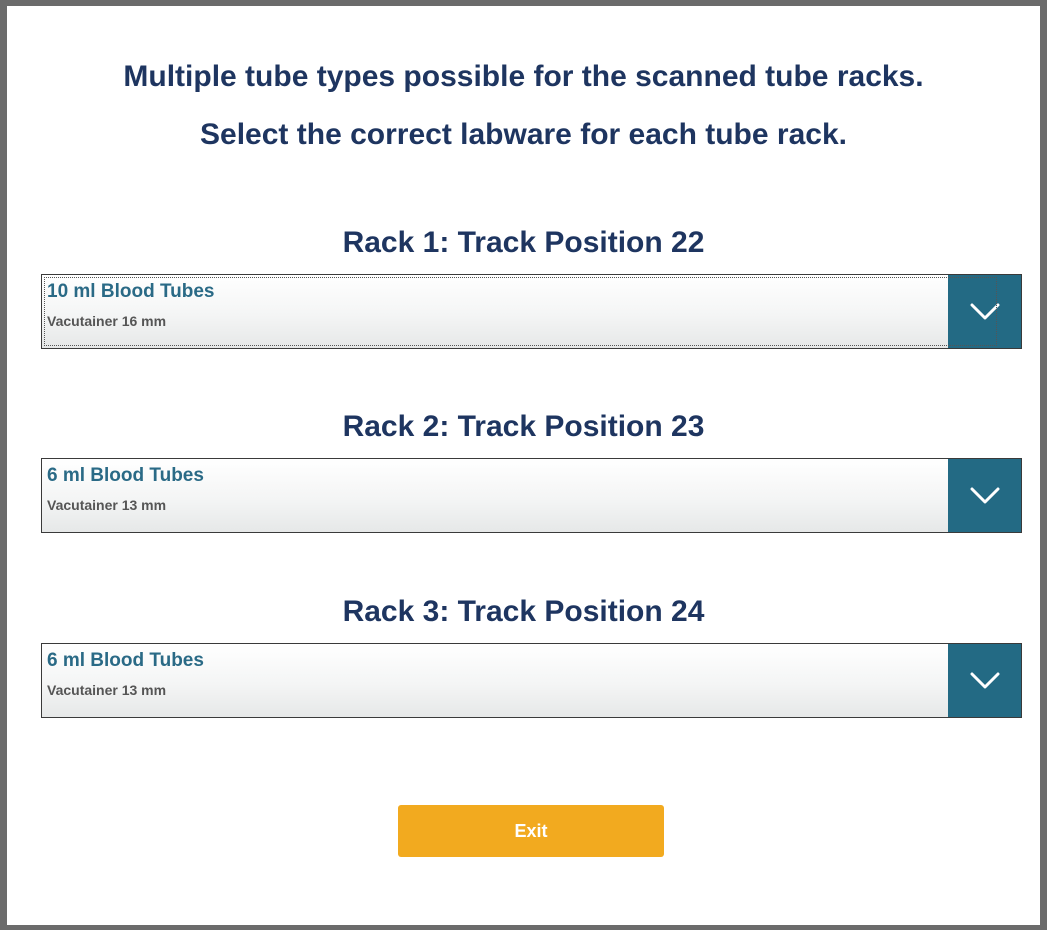 Image resolution: width=1047 pixels, height=930 pixels. What do you see at coordinates (107, 321) in the screenshot?
I see `rack-1-selected-labware-detail: Vacutainer 16 mm` at bounding box center [107, 321].